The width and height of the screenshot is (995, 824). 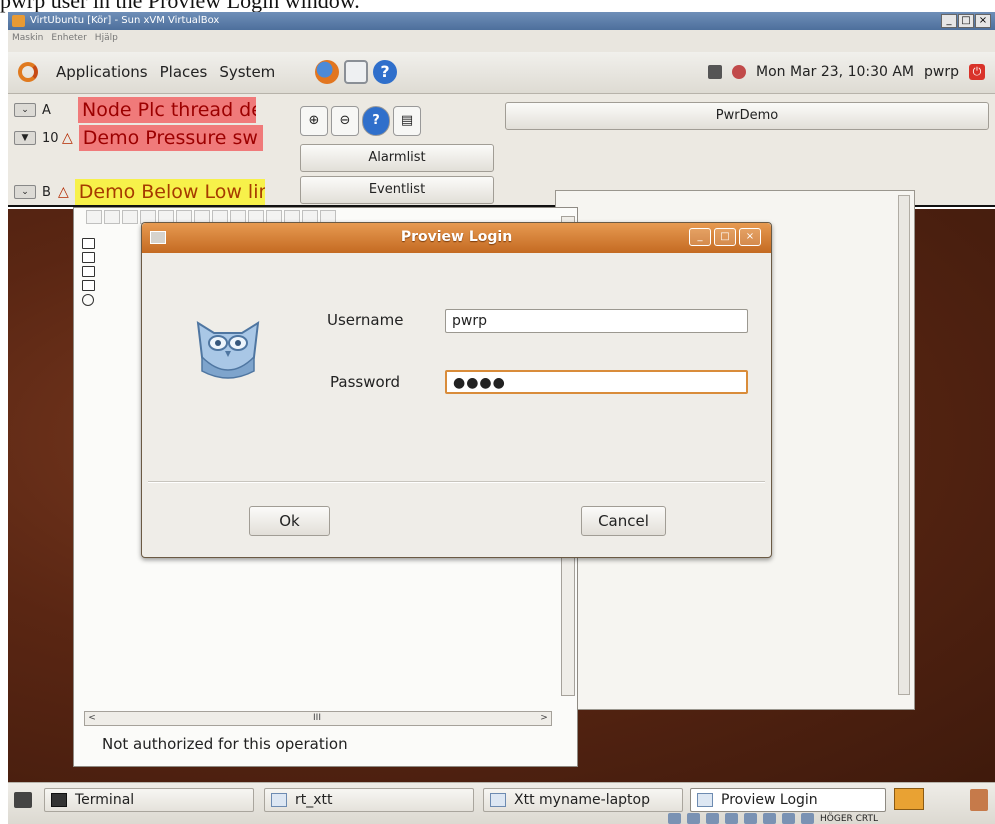 I want to click on alarm-priority: A, so click(x=46, y=110).